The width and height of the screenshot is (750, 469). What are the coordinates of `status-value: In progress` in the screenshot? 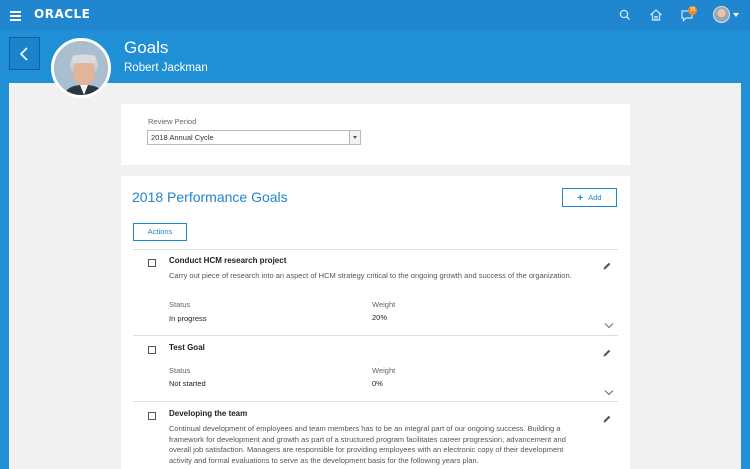 It's located at (188, 318).